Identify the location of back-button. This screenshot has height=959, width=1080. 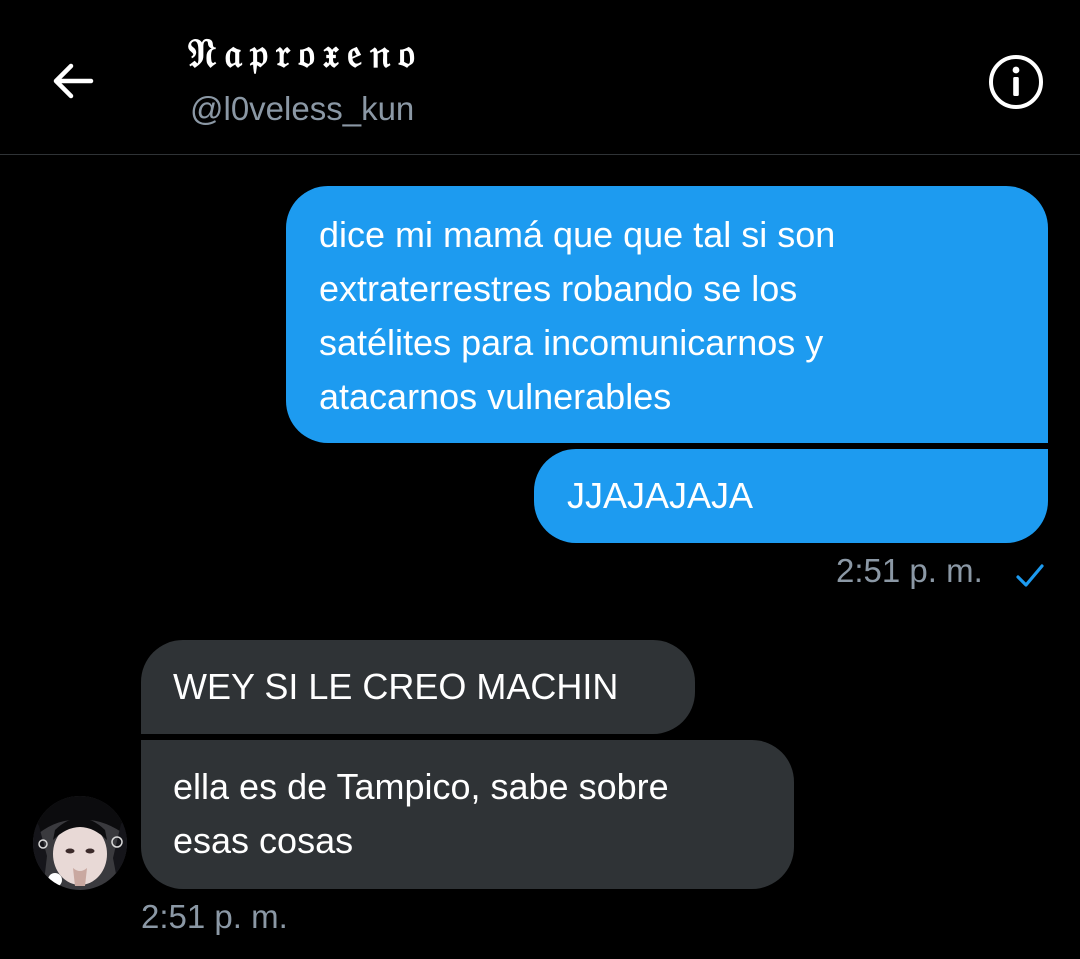
(73, 81).